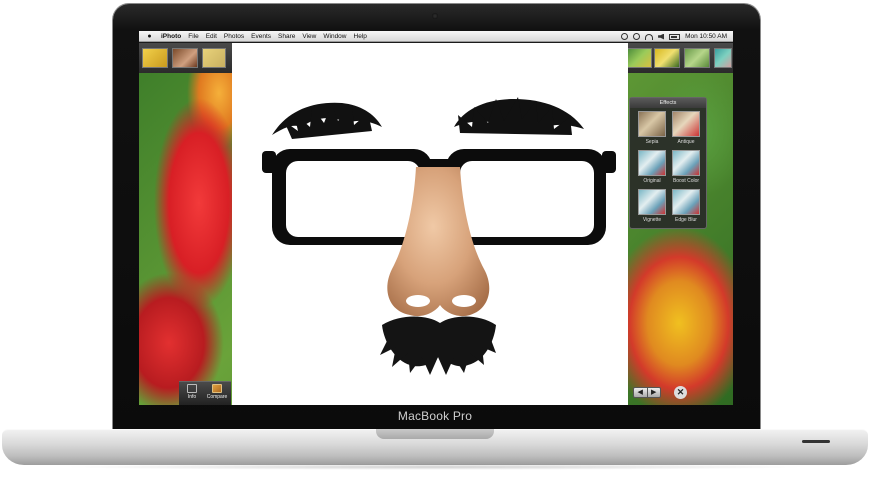 The width and height of the screenshot is (870, 500). I want to click on menu-window: Window, so click(334, 36).